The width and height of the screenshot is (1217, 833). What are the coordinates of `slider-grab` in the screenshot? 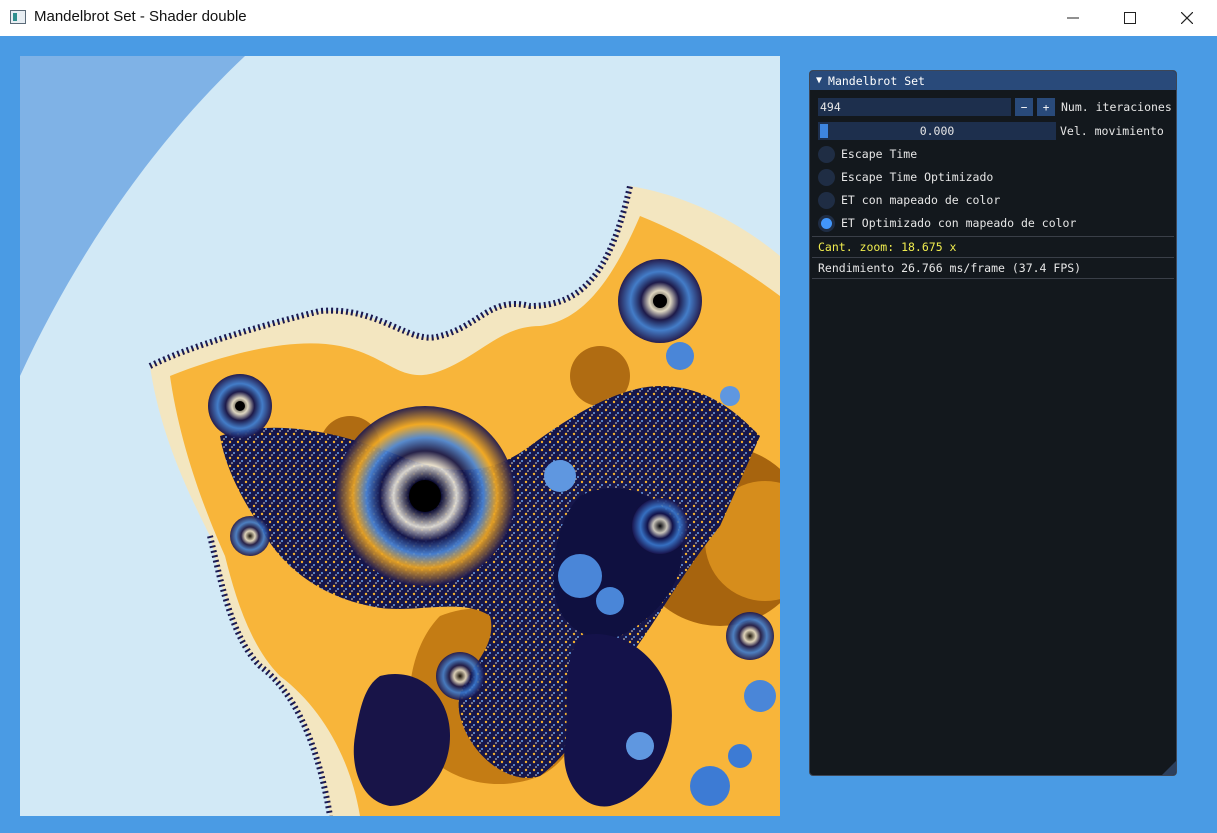 It's located at (824, 131).